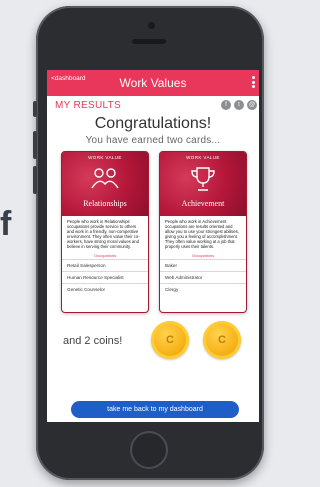 This screenshot has width=320, height=487. Describe the element at coordinates (93, 341) in the screenshot. I see `coins-label: and 2 coins!` at that location.